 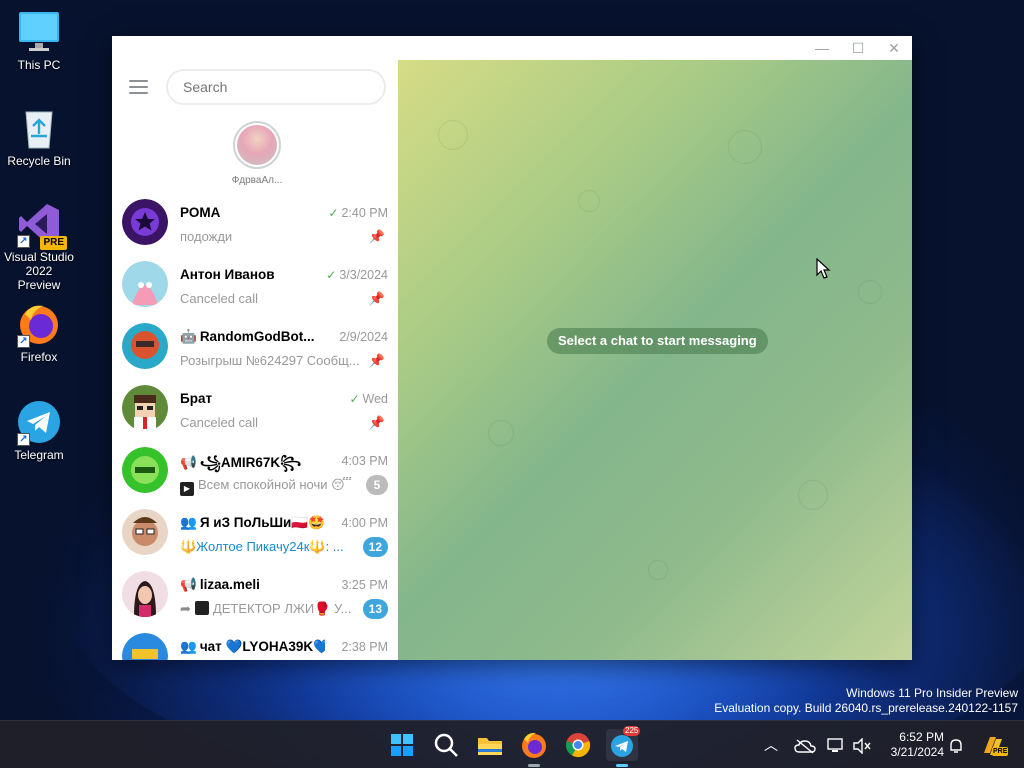 I want to click on desktop-icon-label: Telegram, so click(x=39, y=455).